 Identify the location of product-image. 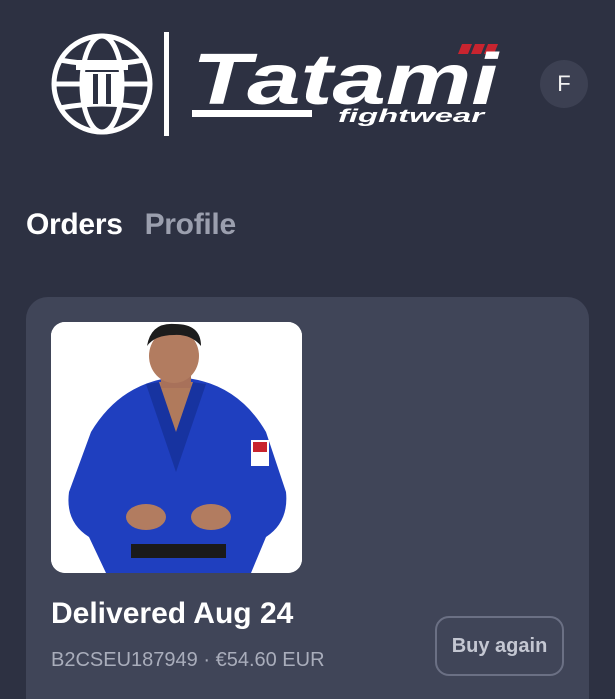
(176, 447).